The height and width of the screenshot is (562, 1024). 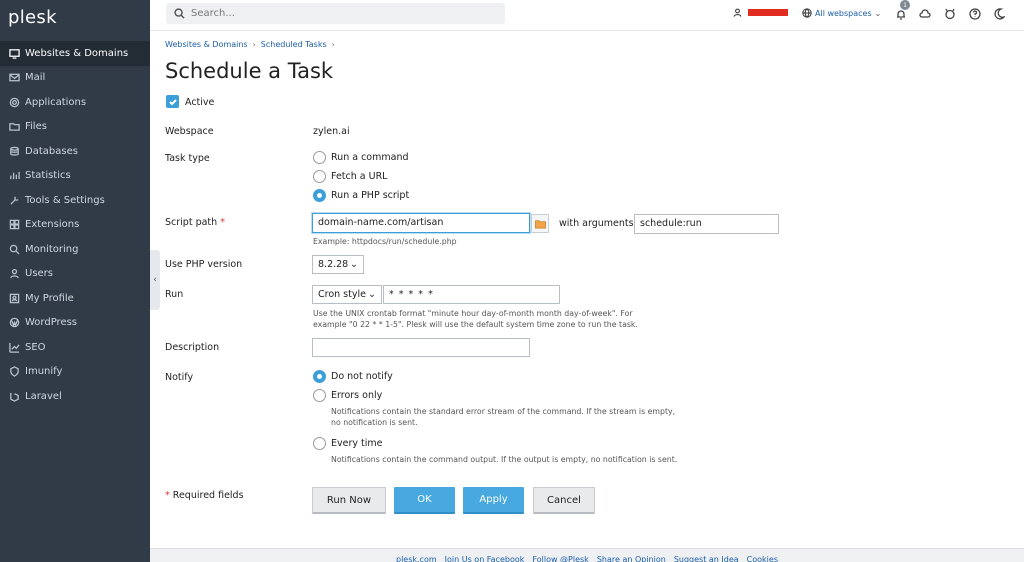 What do you see at coordinates (36, 127) in the screenshot?
I see `sidebar-item-label: Files` at bounding box center [36, 127].